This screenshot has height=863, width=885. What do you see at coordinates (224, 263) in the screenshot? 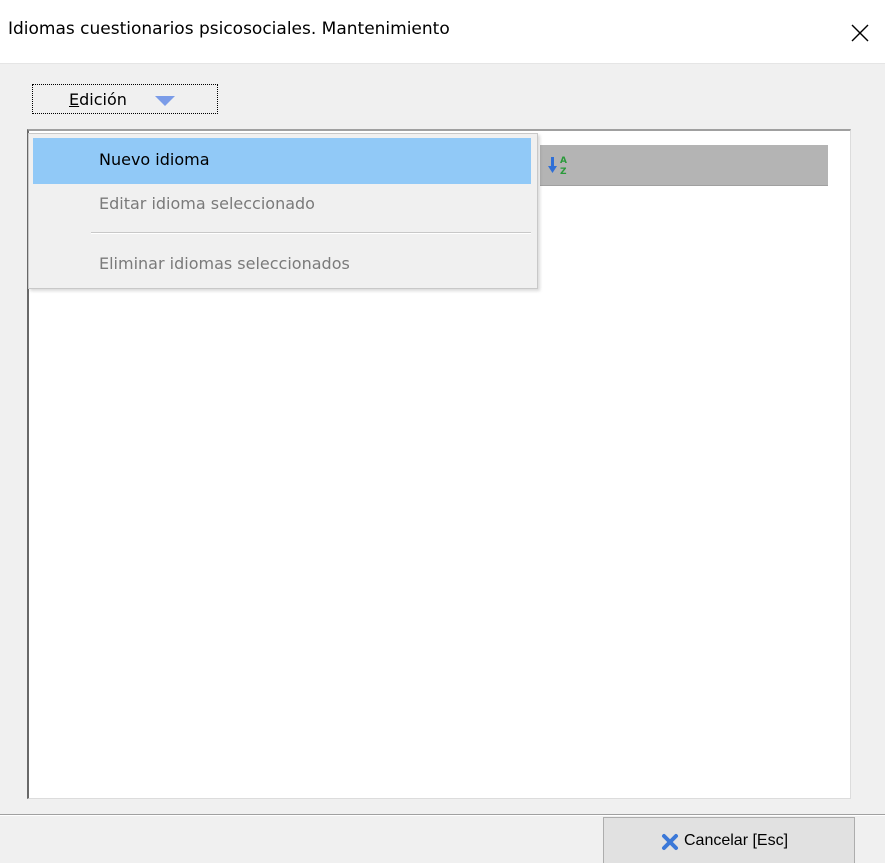
I see `menu-item-label: Eliminar idiomas seleccionados` at bounding box center [224, 263].